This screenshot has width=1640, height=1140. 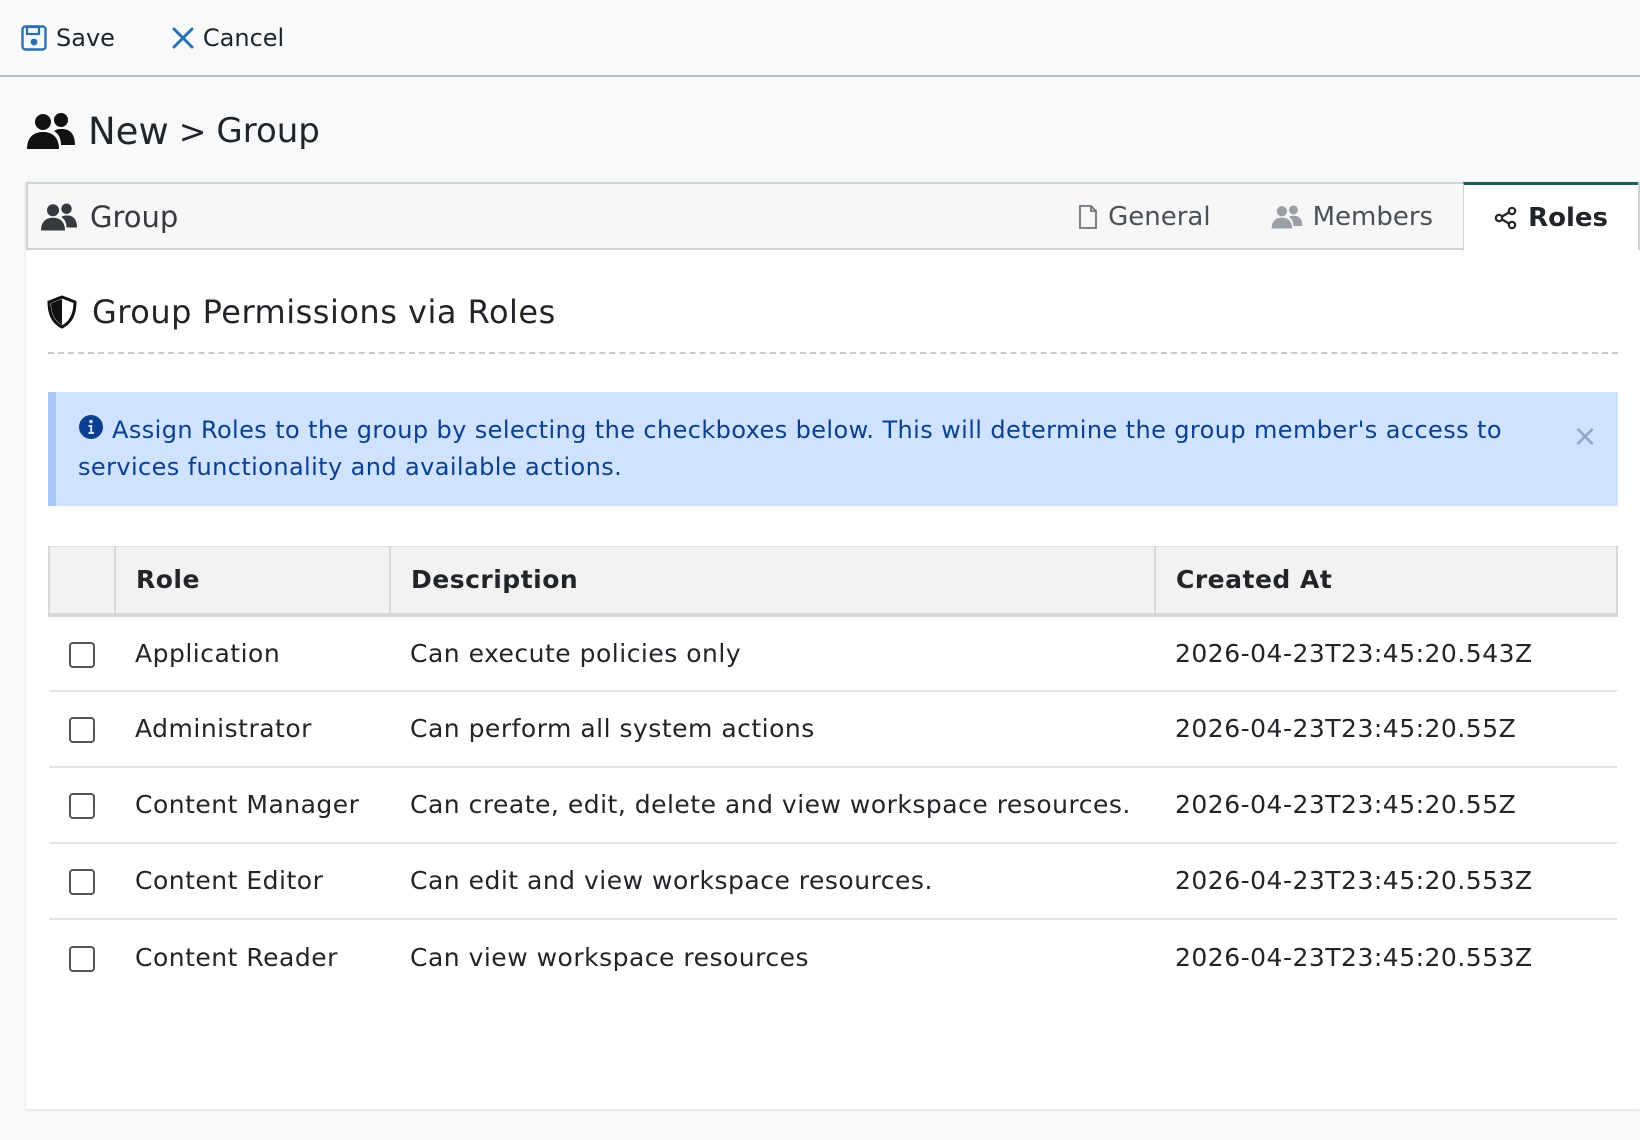 I want to click on created-at-column-header: Created At, so click(x=1386, y=581).